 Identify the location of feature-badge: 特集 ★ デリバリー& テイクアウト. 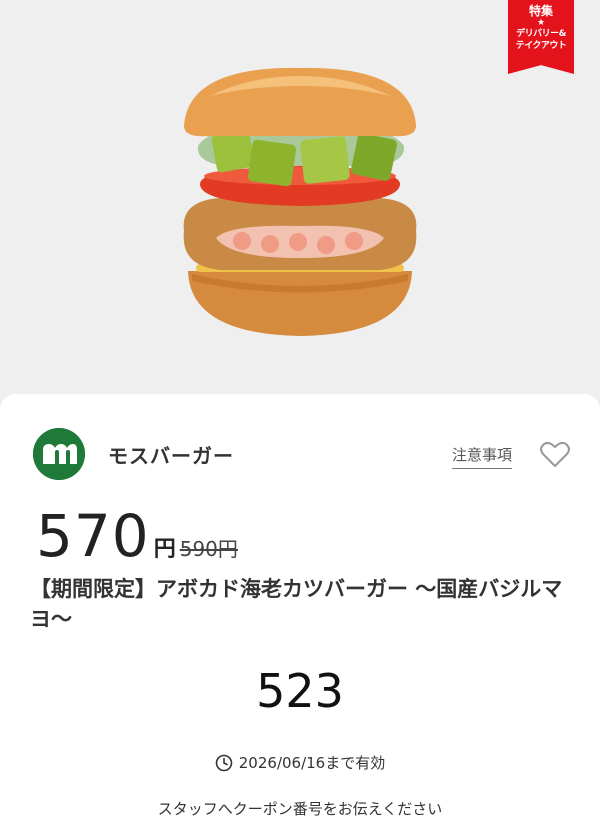
(541, 37).